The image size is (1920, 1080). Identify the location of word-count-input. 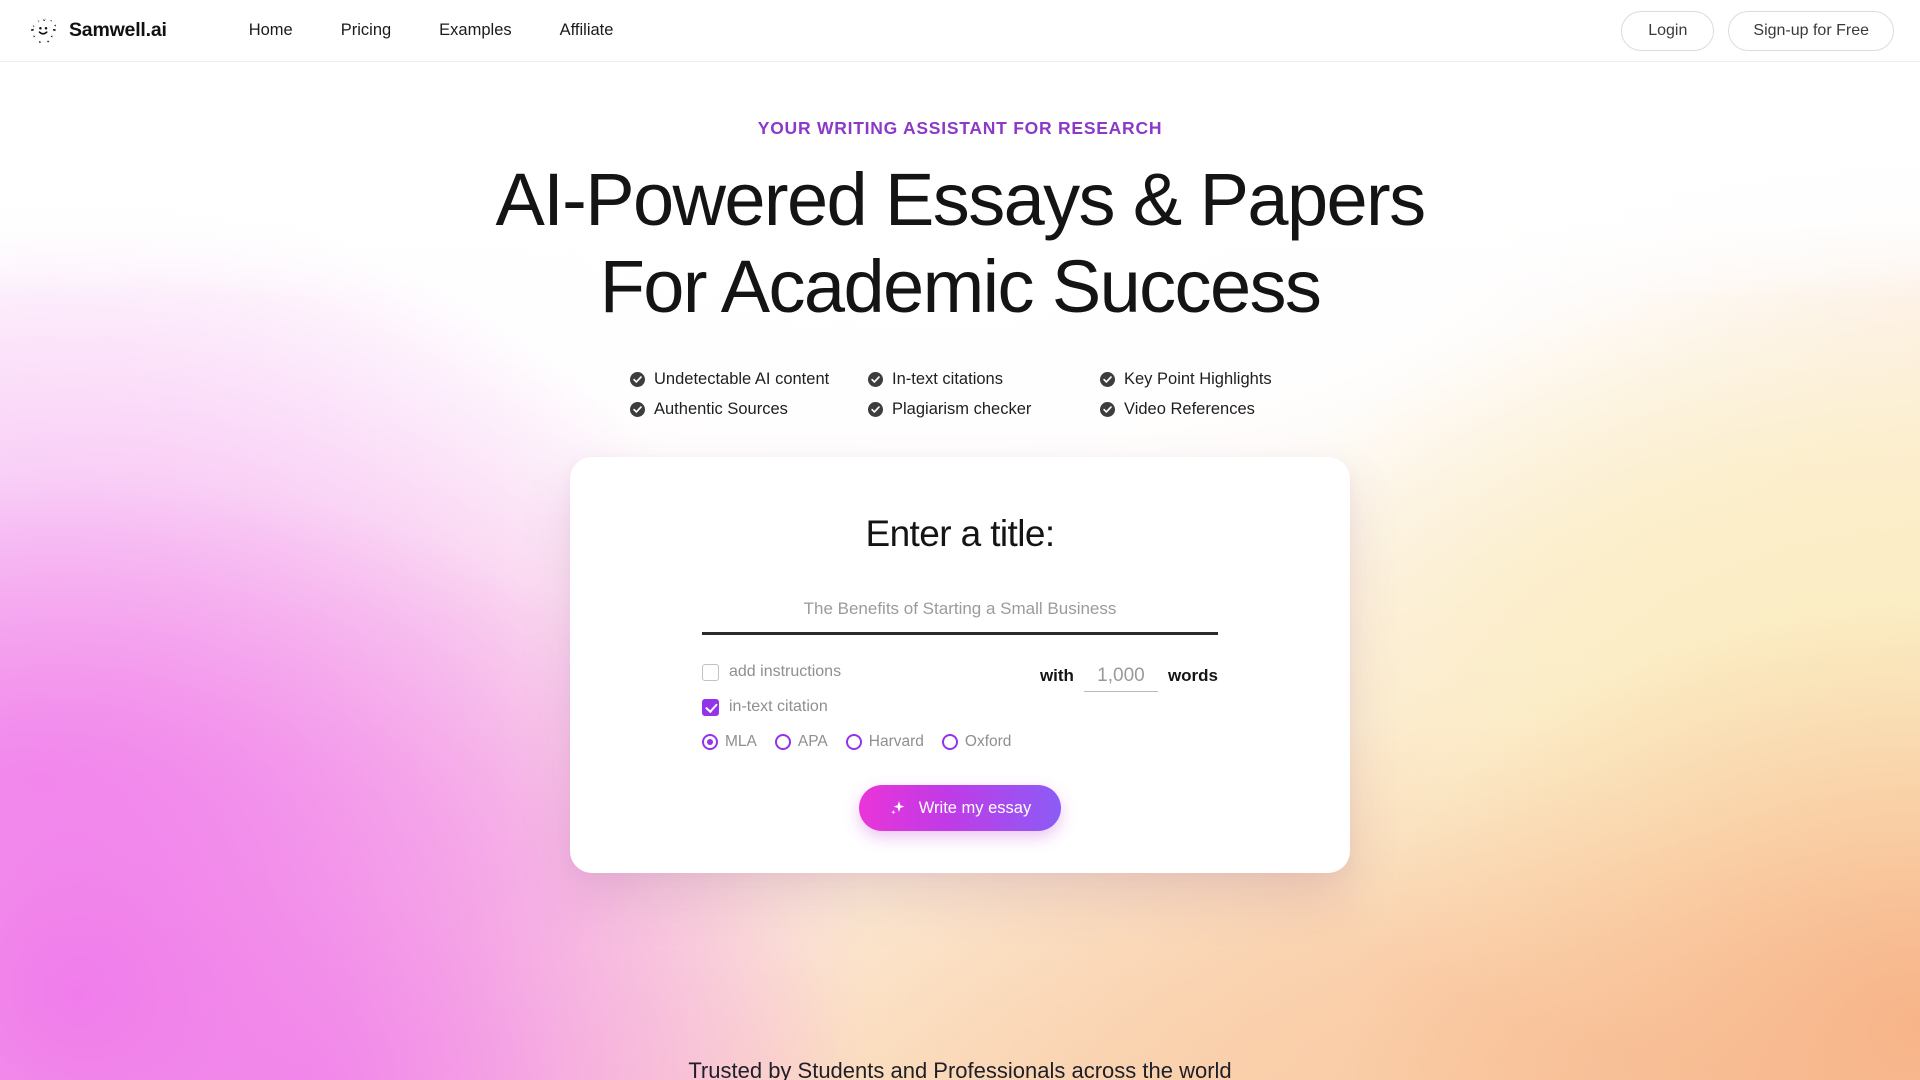
(1120, 679).